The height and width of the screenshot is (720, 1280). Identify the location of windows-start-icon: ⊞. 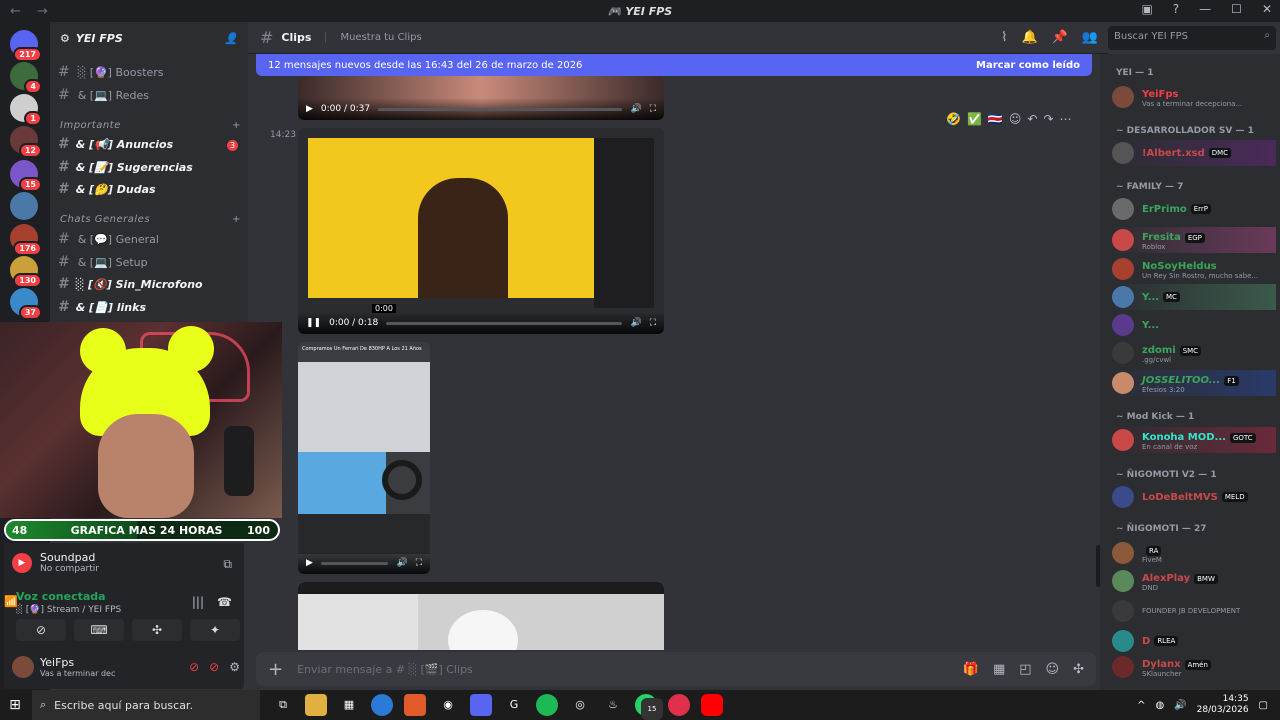
(15, 705).